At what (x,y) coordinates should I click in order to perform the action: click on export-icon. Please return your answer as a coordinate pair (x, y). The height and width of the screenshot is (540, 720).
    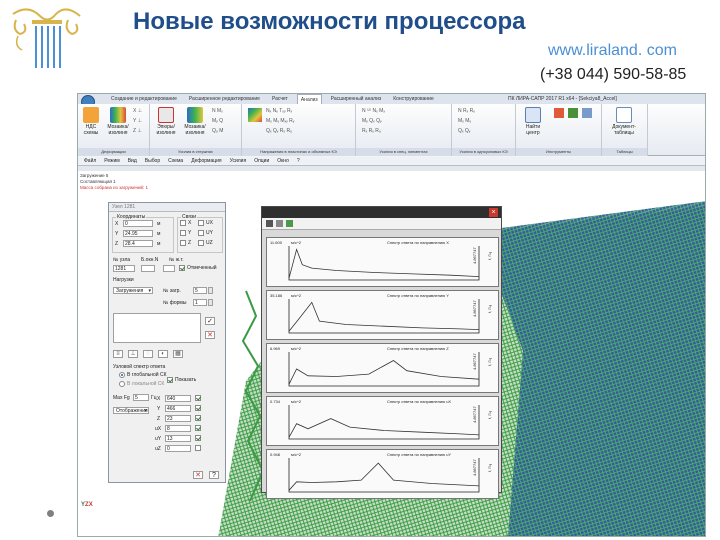
    Looking at the image, I should click on (289, 223).